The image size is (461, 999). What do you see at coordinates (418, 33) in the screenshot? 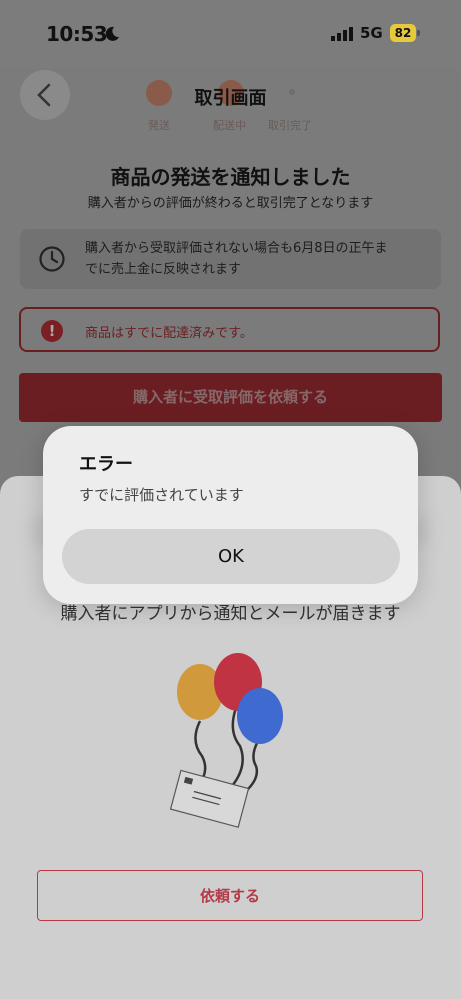
I see `battery-tip` at bounding box center [418, 33].